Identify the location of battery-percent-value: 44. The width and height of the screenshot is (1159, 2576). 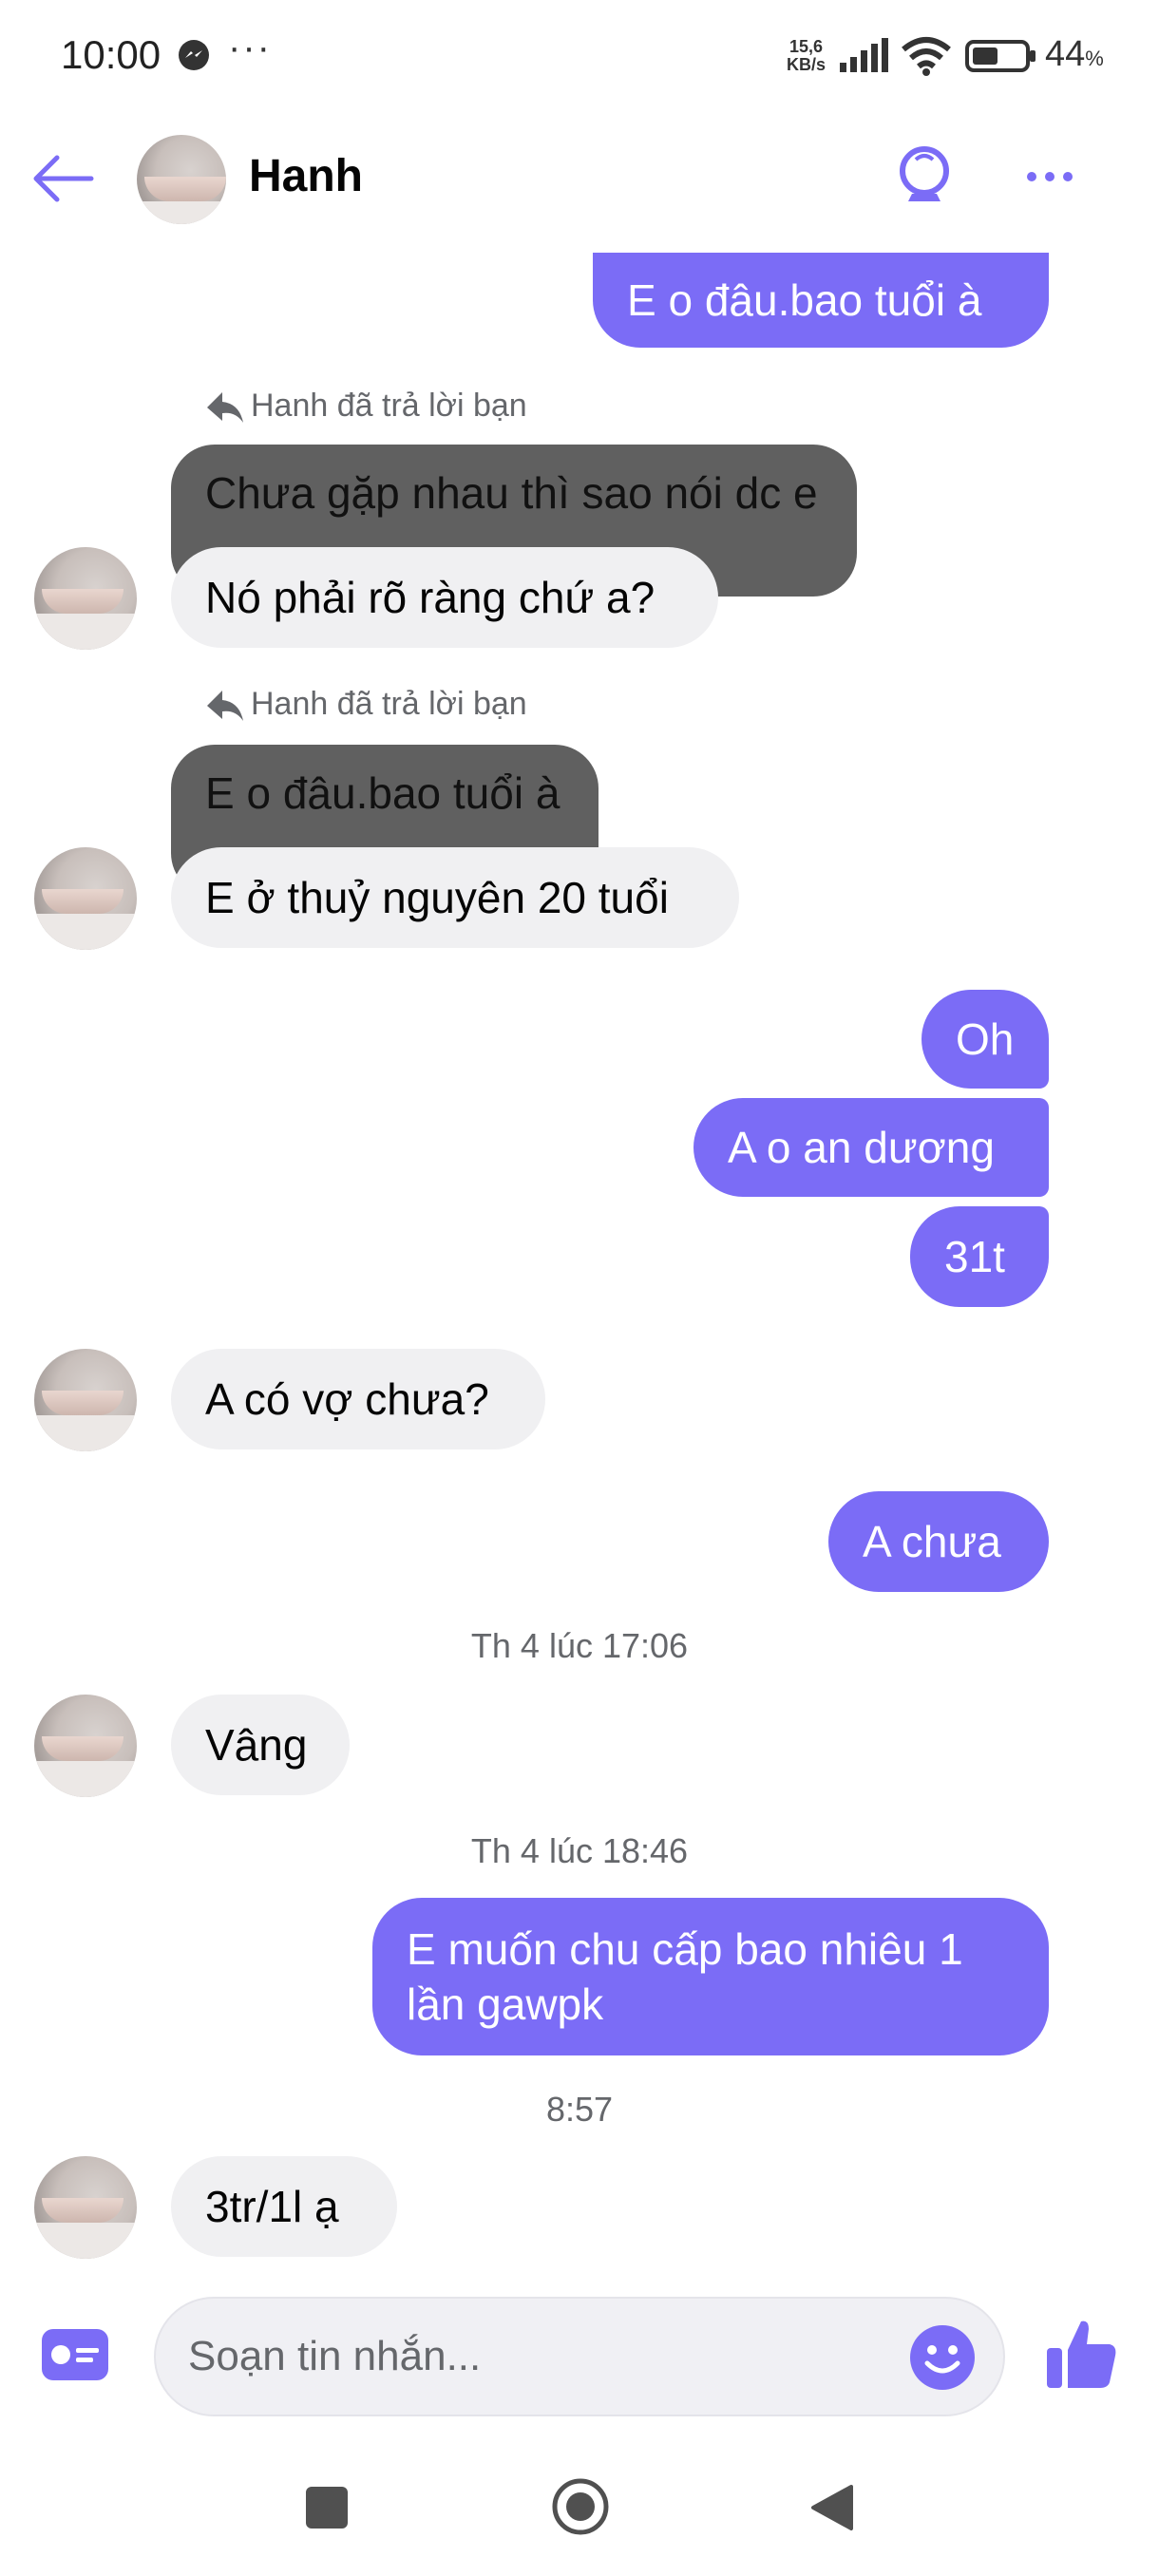
(1065, 54).